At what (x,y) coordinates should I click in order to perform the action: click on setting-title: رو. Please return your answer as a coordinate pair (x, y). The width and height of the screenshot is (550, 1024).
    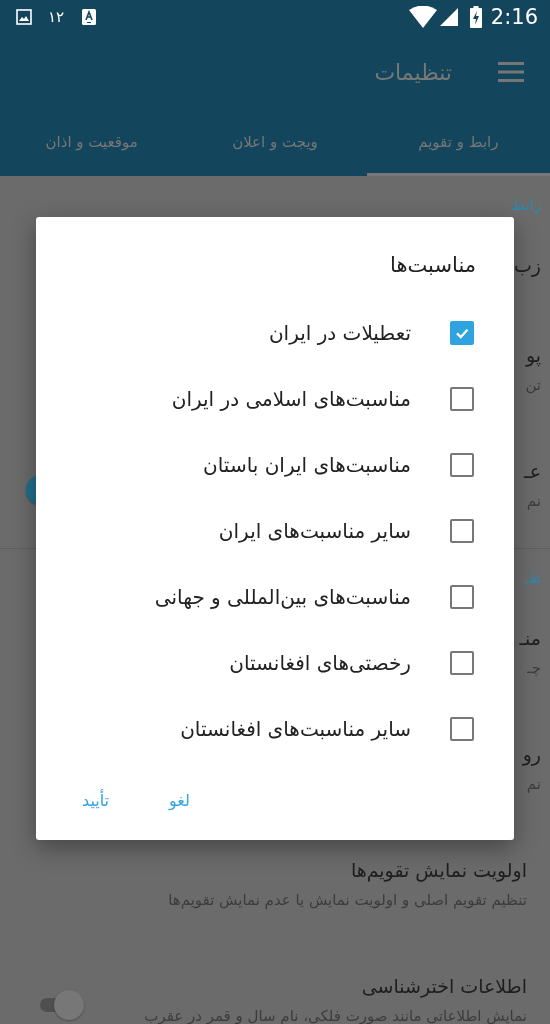
    Looking at the image, I should click on (531, 755).